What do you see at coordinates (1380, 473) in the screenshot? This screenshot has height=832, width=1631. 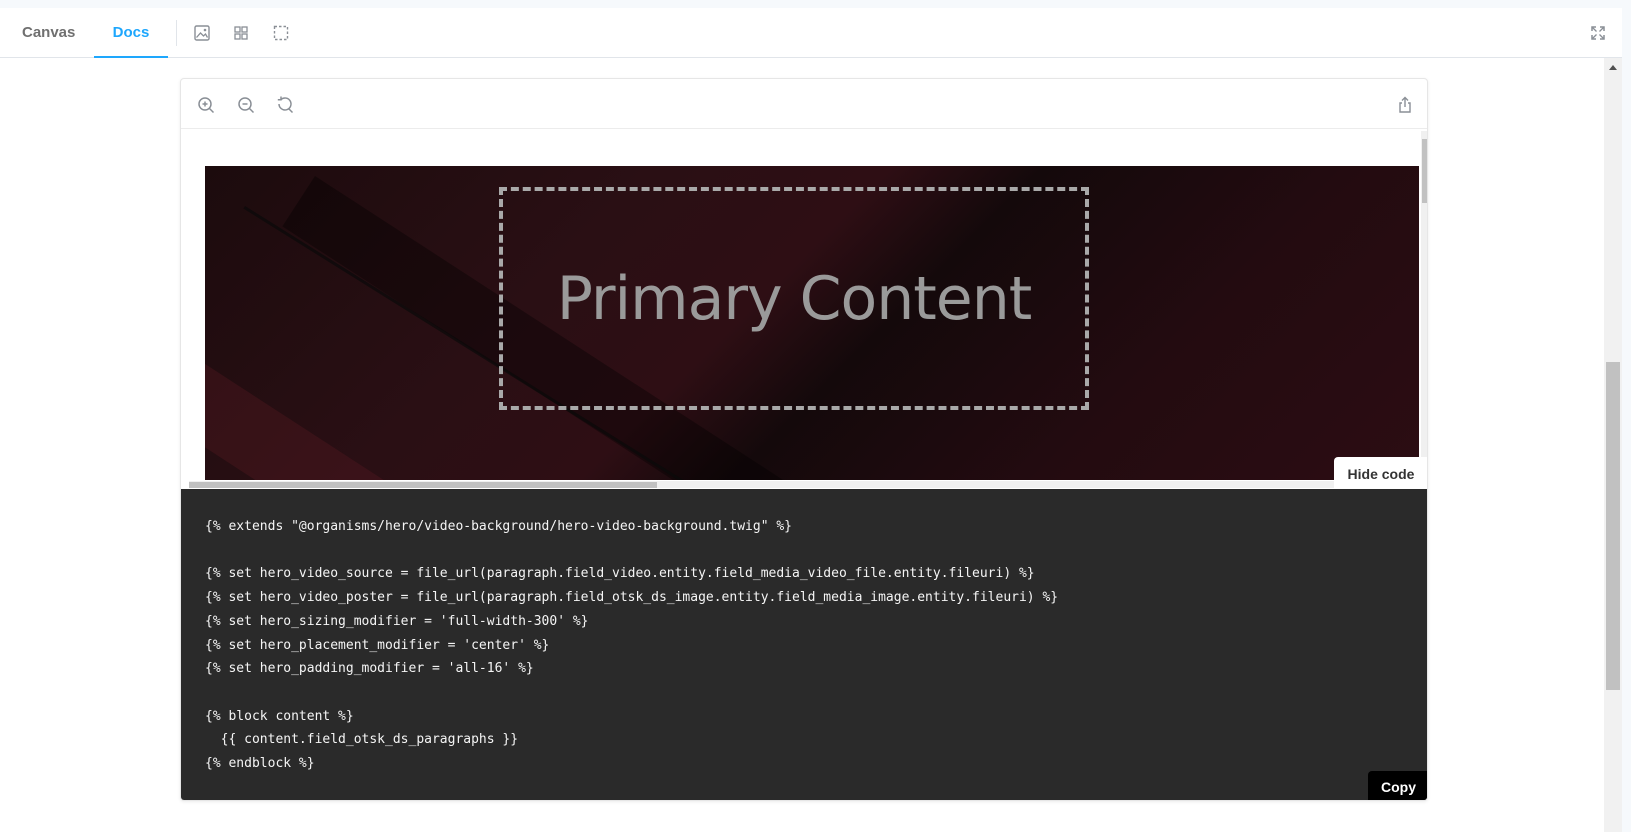 I see `hide-code-button: Hide code` at bounding box center [1380, 473].